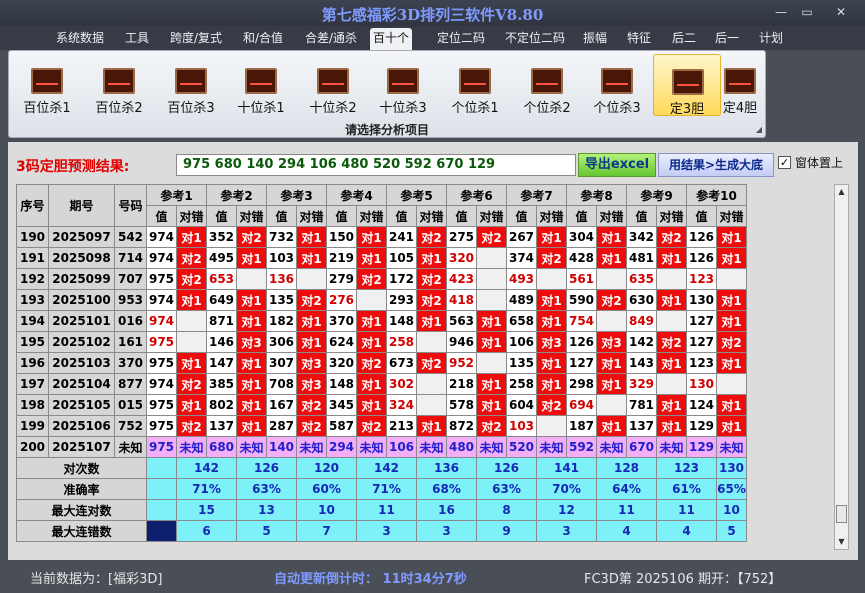 Image resolution: width=865 pixels, height=593 pixels. Describe the element at coordinates (221, 384) in the screenshot. I see `ref-value-cell: 385` at that location.